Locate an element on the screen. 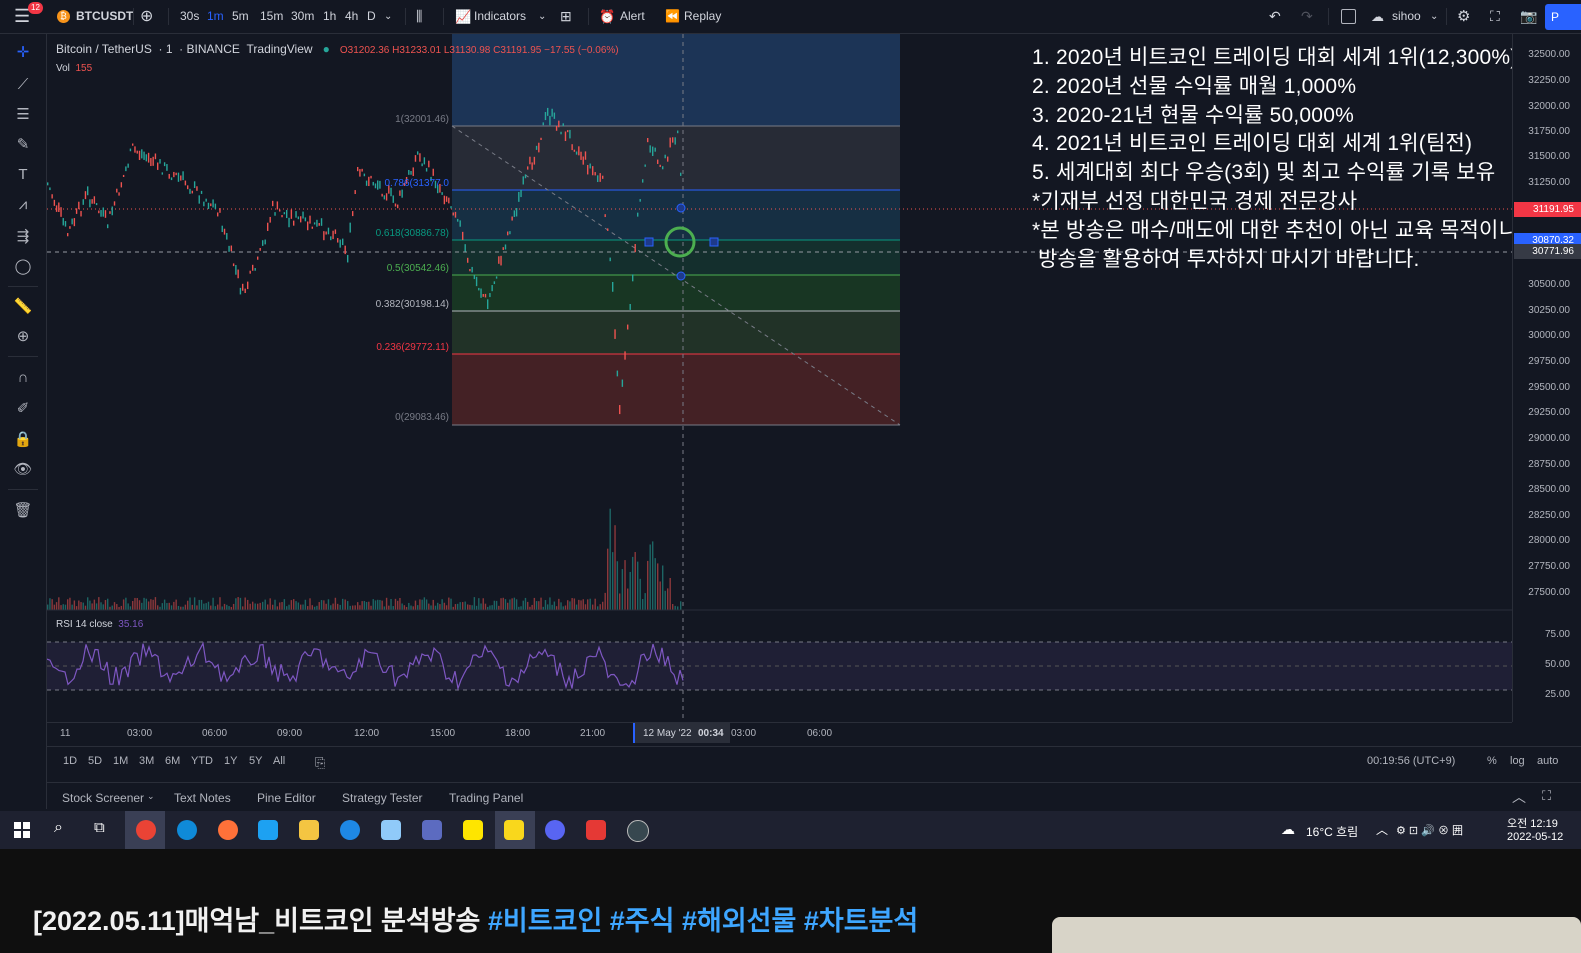 This screenshot has height=953, width=1581. kakaotalk-icon is located at coordinates (473, 830).